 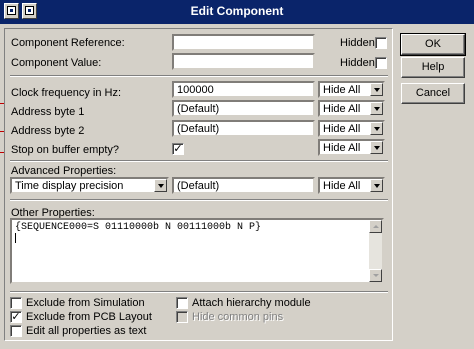 What do you see at coordinates (243, 42) in the screenshot?
I see `reference-input` at bounding box center [243, 42].